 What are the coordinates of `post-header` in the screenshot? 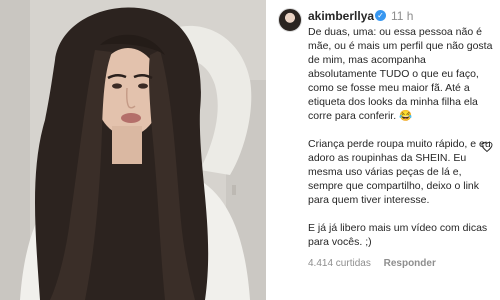 It's located at (290, 20).